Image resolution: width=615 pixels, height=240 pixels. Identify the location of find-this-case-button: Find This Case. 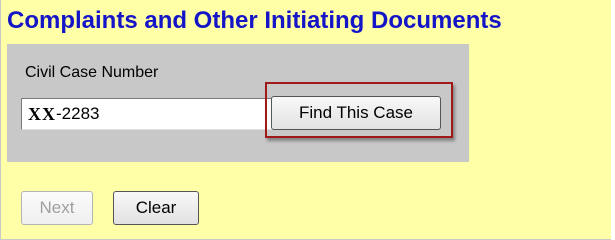
(356, 113).